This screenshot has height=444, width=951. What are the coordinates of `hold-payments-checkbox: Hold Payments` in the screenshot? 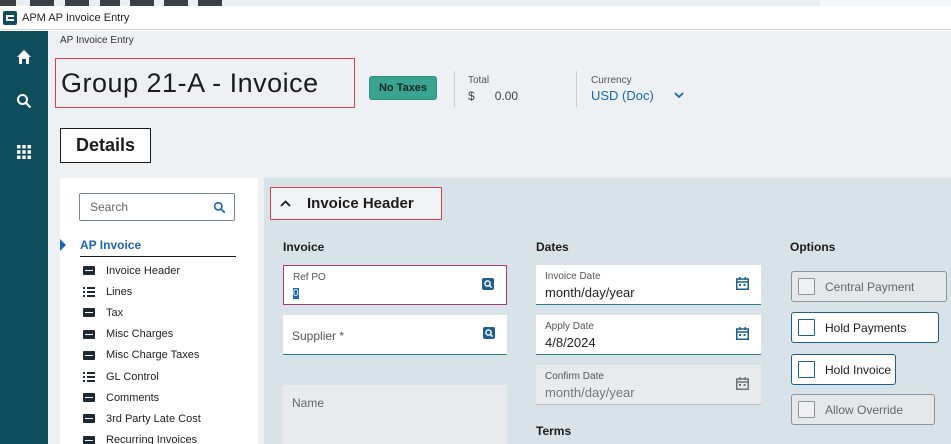 It's located at (865, 327).